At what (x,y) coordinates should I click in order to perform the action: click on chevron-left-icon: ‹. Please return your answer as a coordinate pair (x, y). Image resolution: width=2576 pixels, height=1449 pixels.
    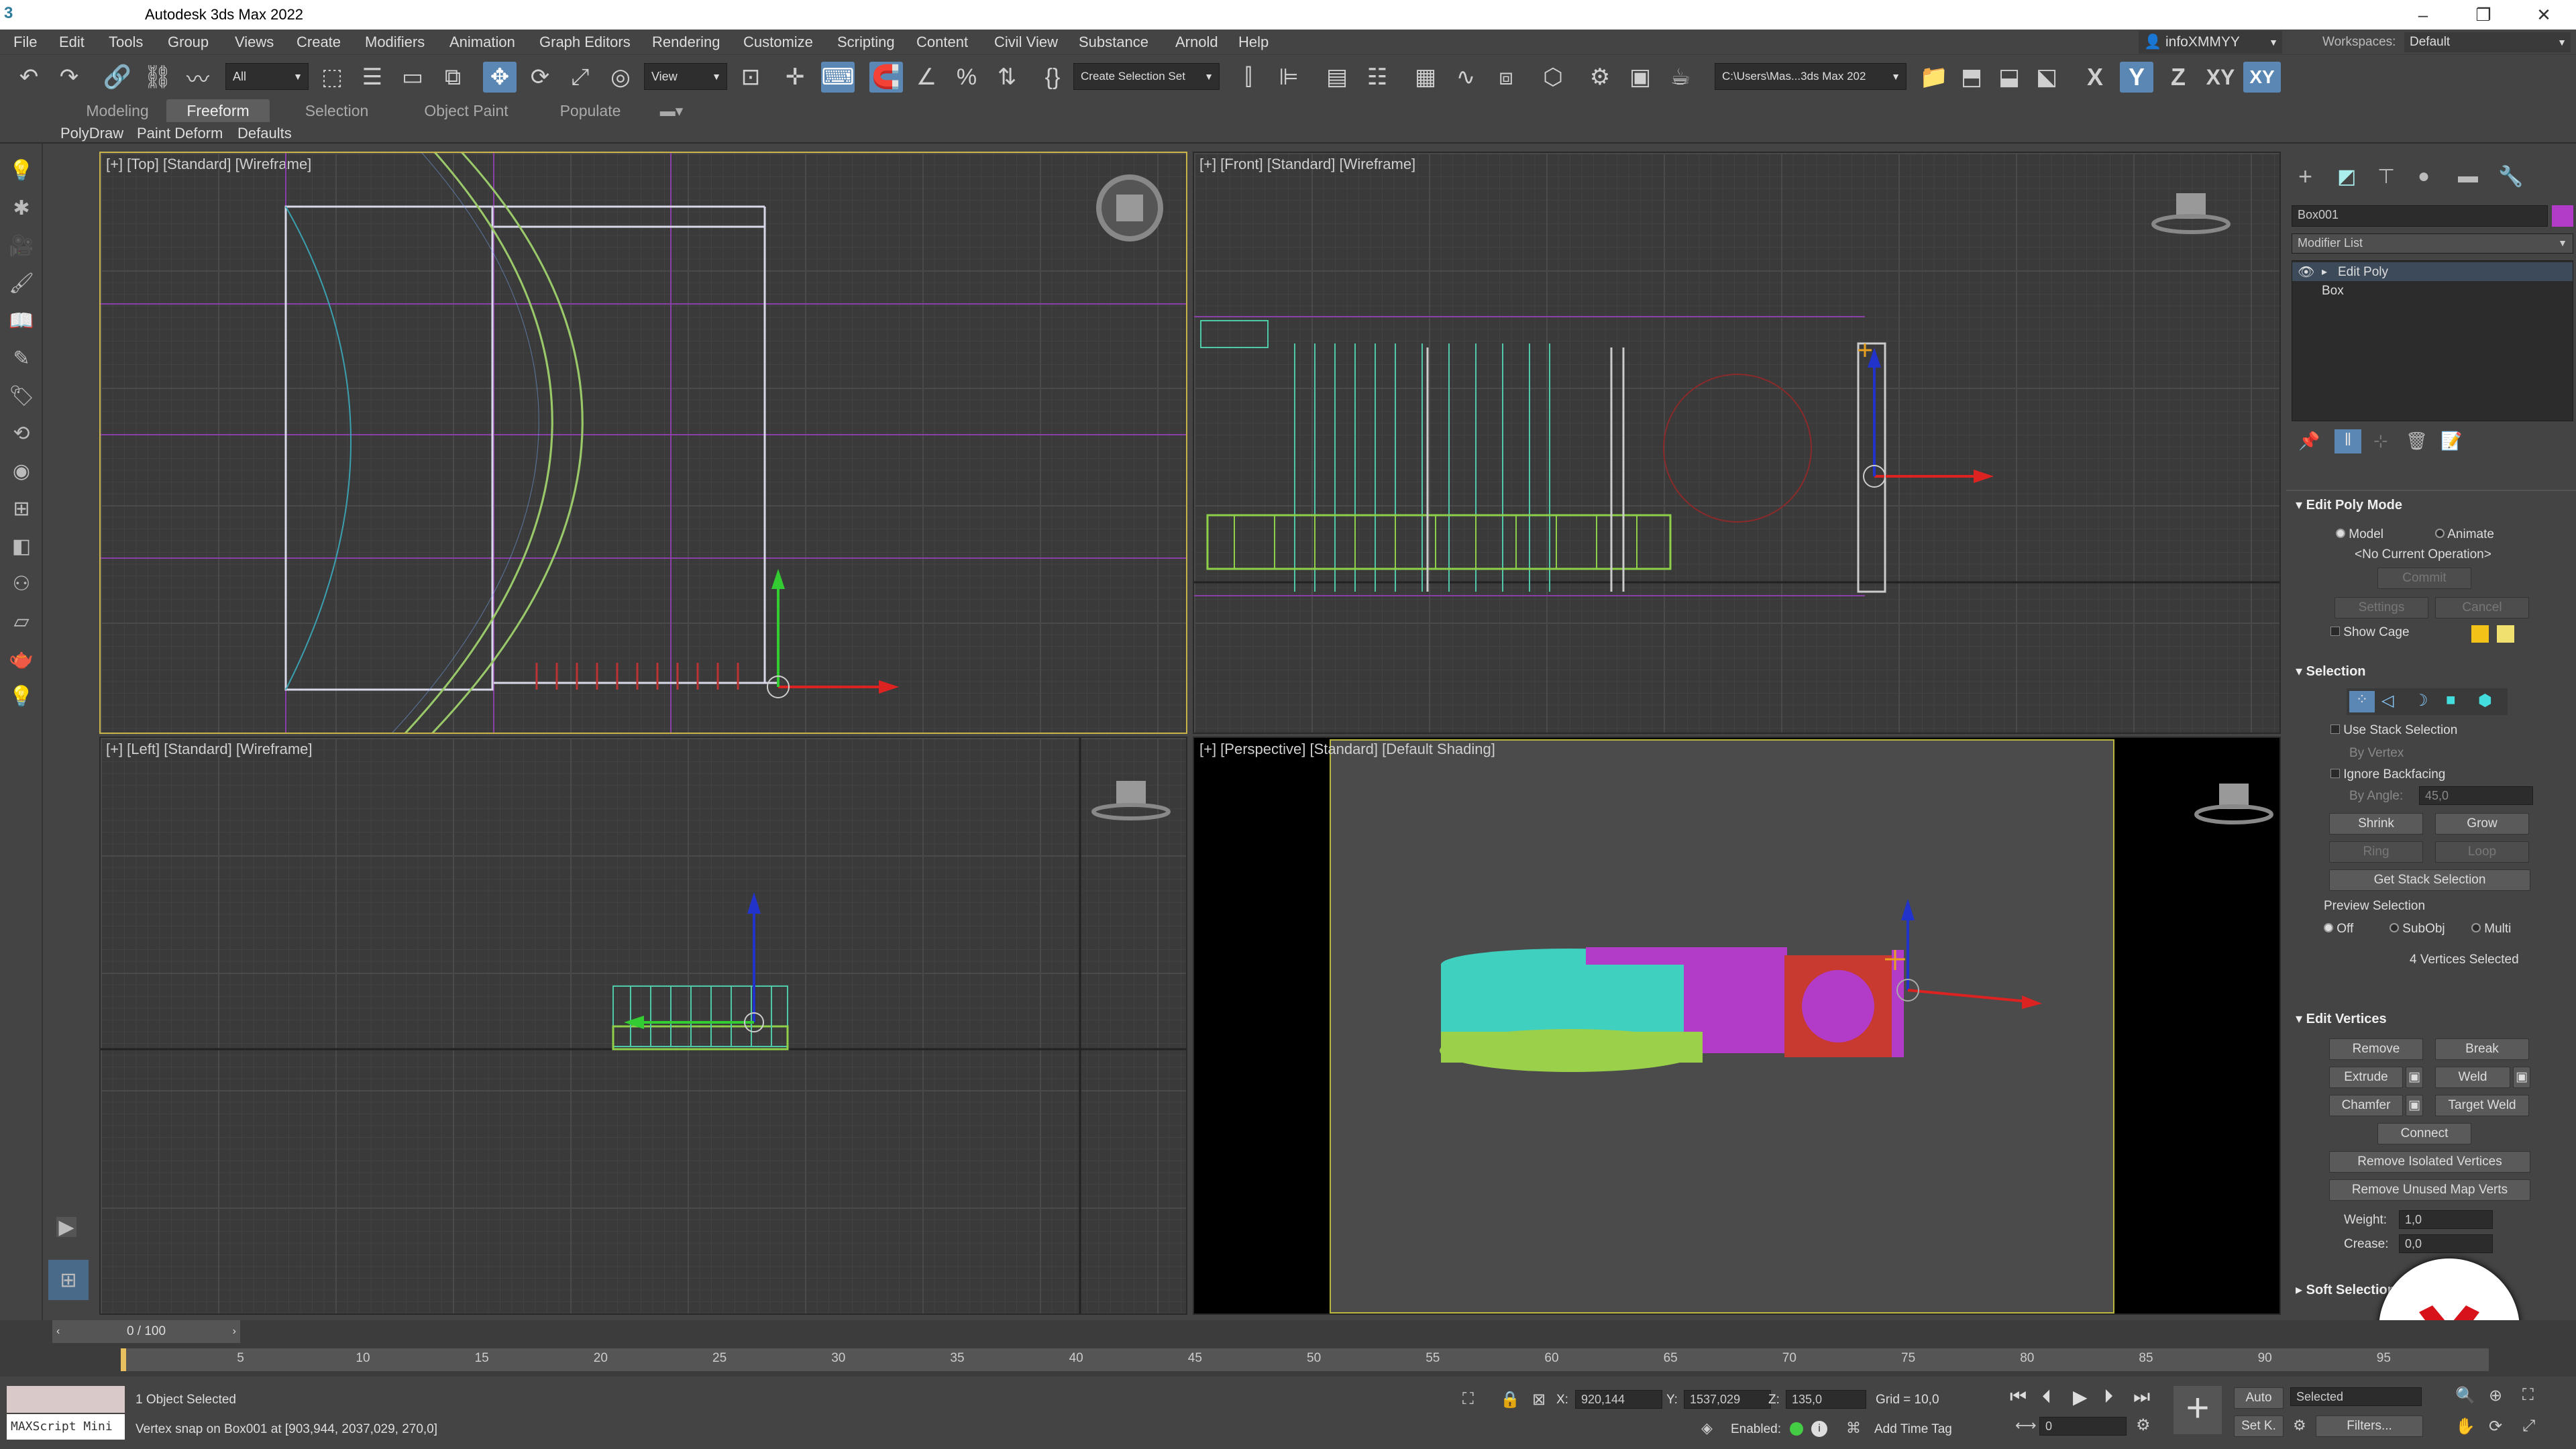
    Looking at the image, I should click on (58, 1331).